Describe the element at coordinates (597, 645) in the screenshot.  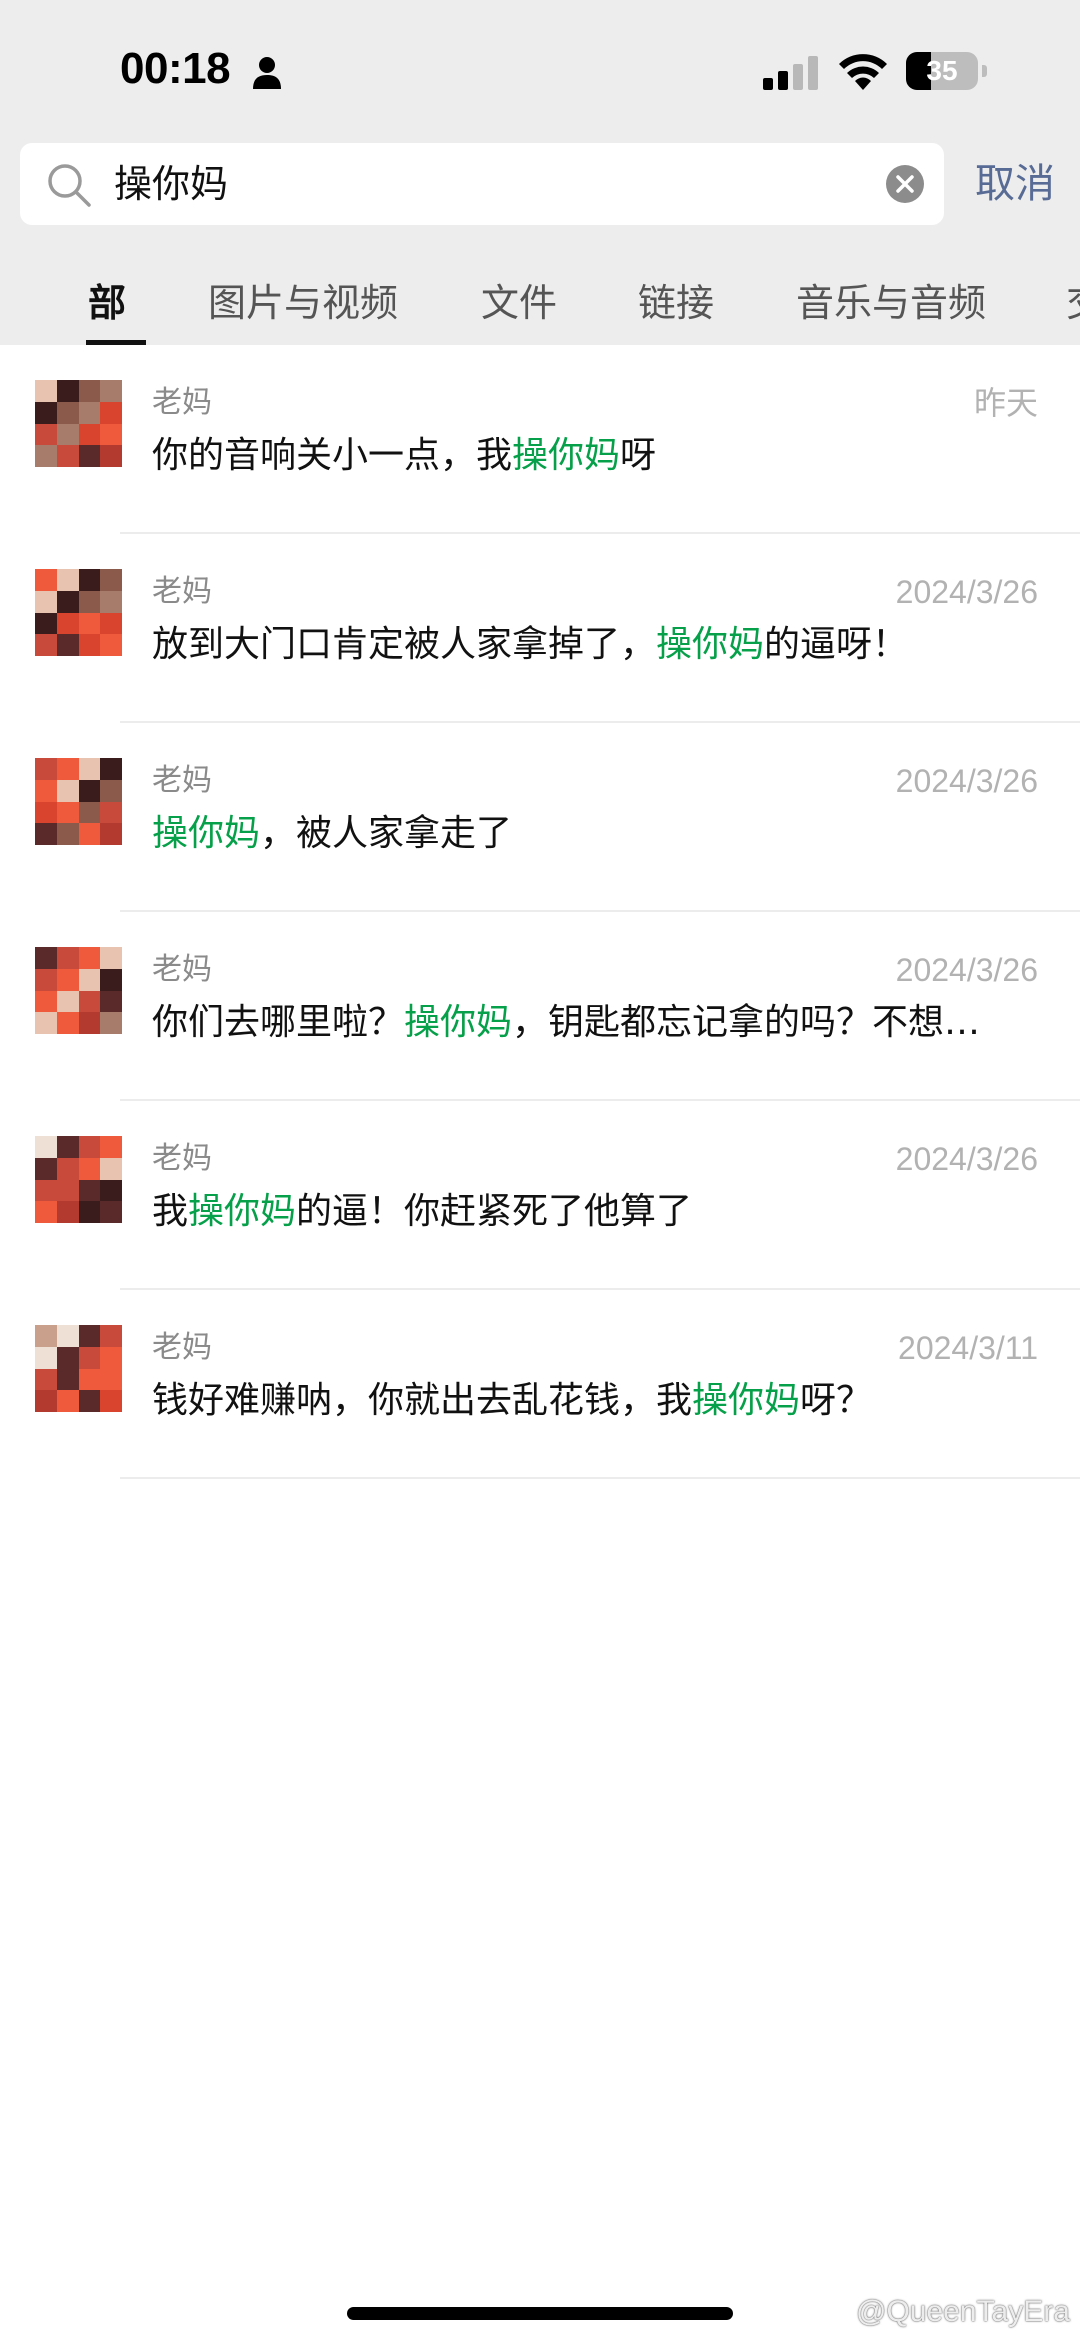
I see `message-snippet: 放到大门口肯定被人家拿掉了，操你妈的逼呀！` at that location.